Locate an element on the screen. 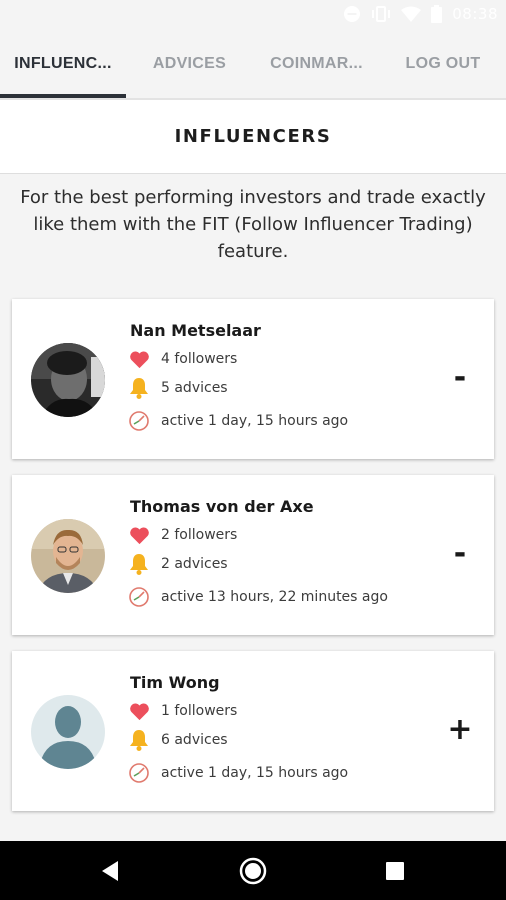 The height and width of the screenshot is (900, 506). followers-count: 4 followers is located at coordinates (199, 359).